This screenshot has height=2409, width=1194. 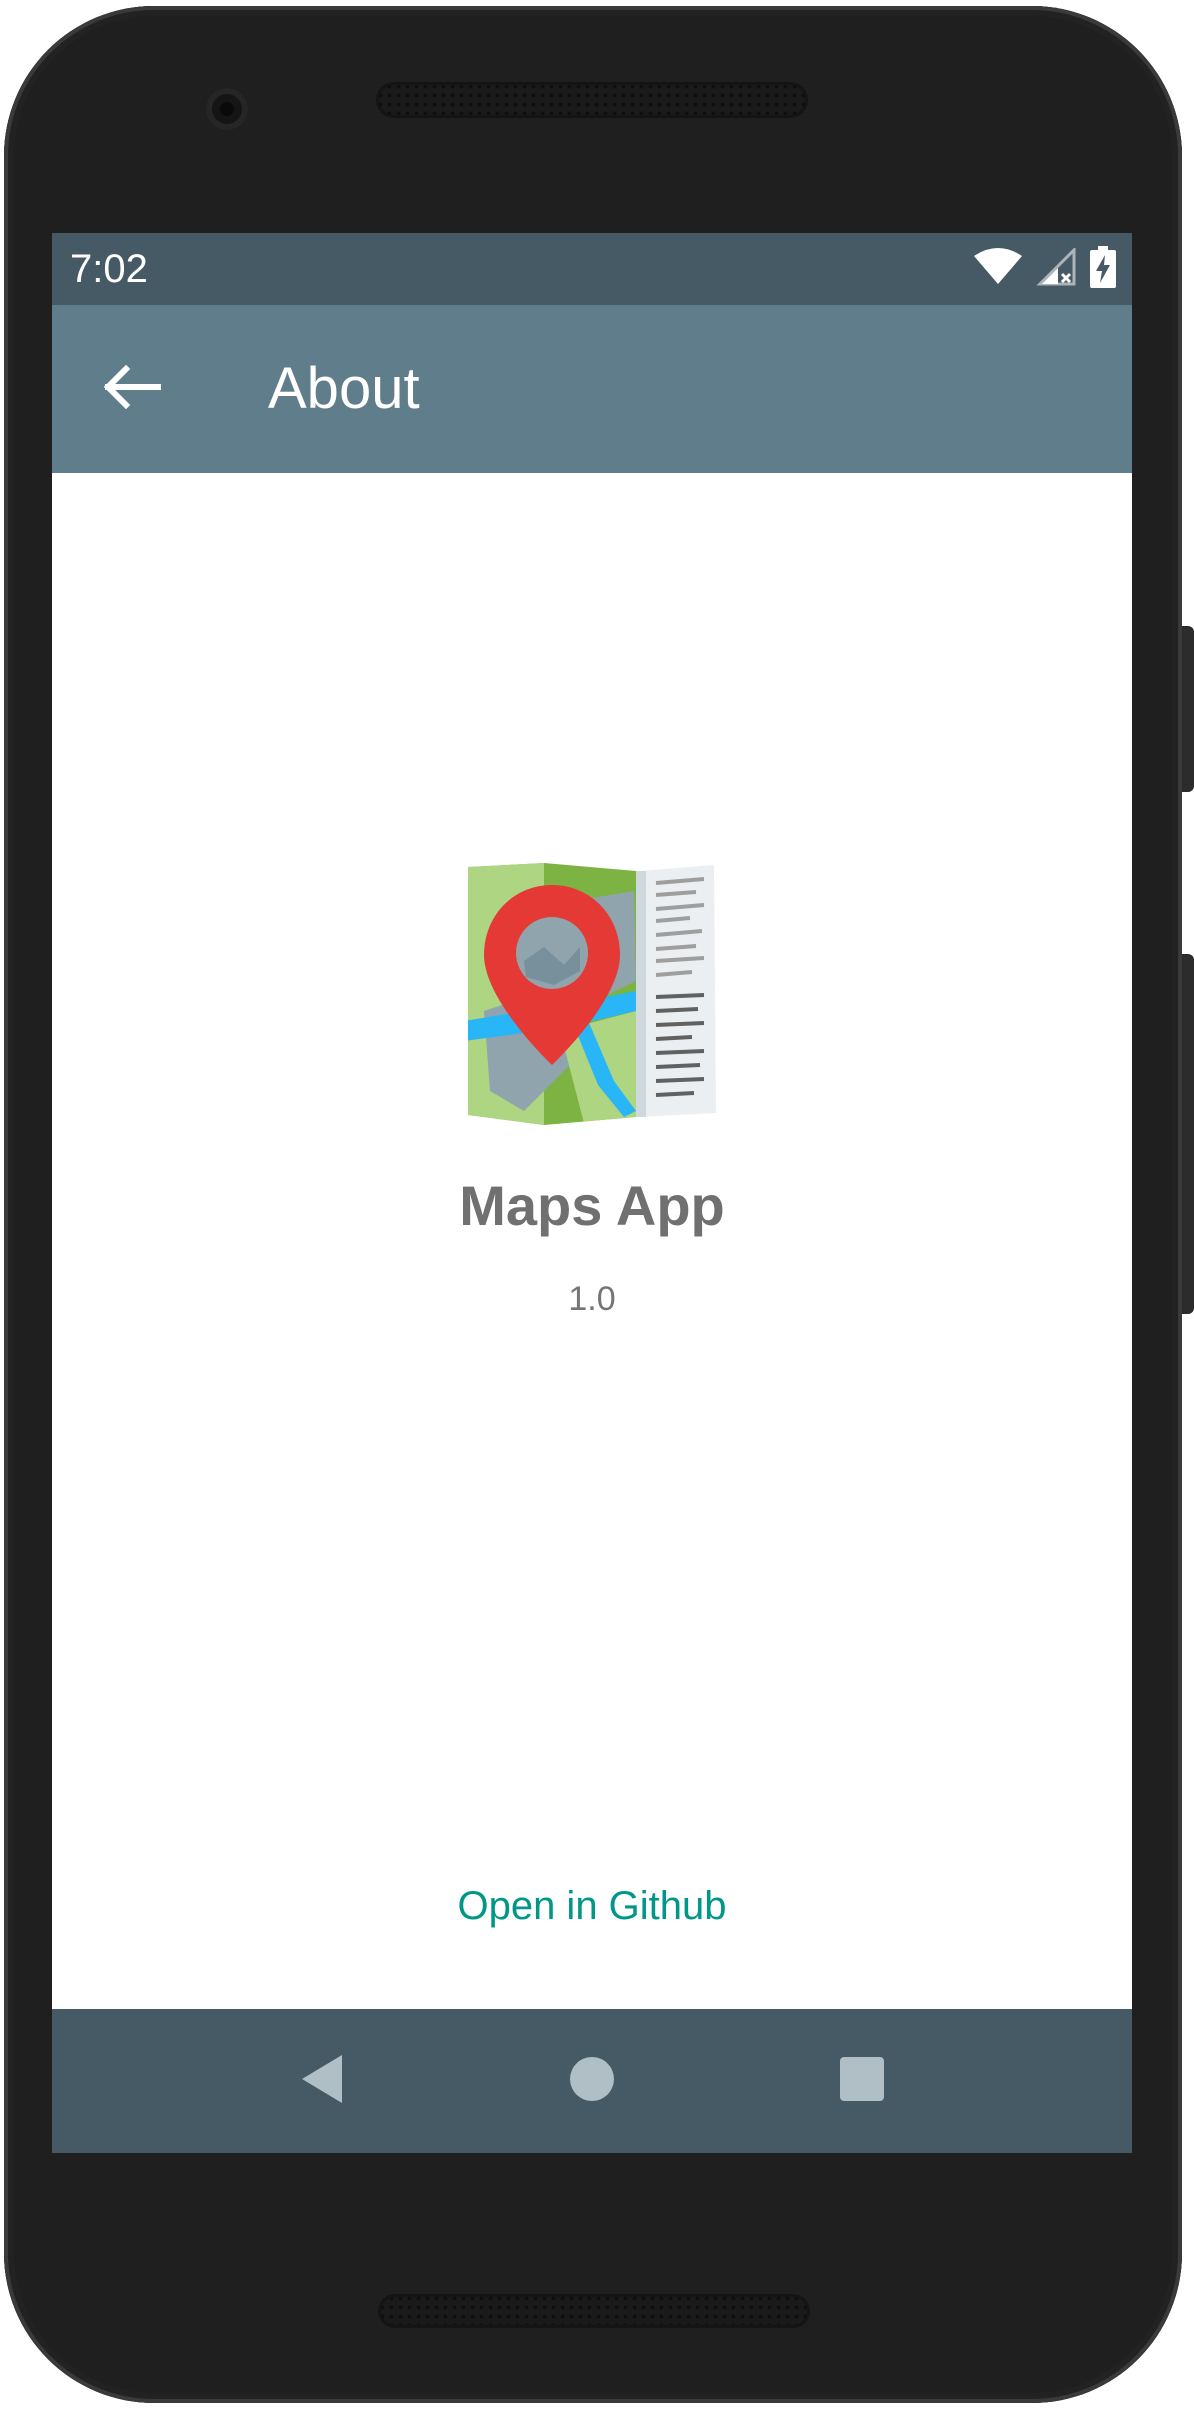 I want to click on bottom-speaker, so click(x=594, y=2311).